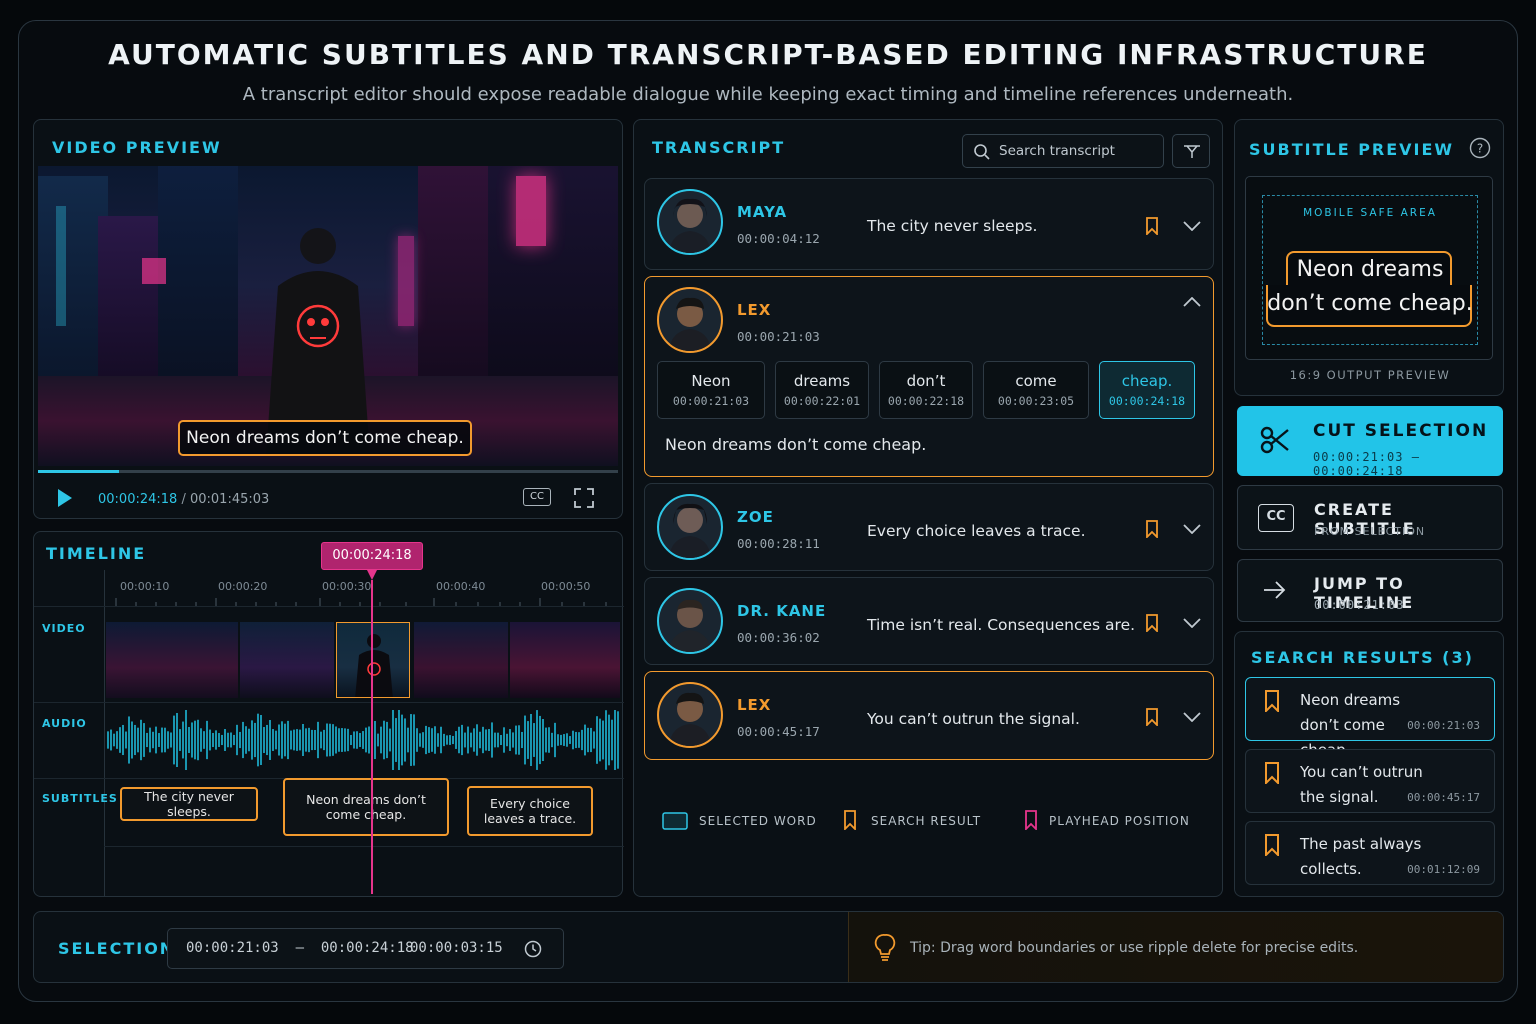 The width and height of the screenshot is (1536, 1024). What do you see at coordinates (711, 390) in the screenshot?
I see `word-chip: Neon 00:00:21:03` at bounding box center [711, 390].